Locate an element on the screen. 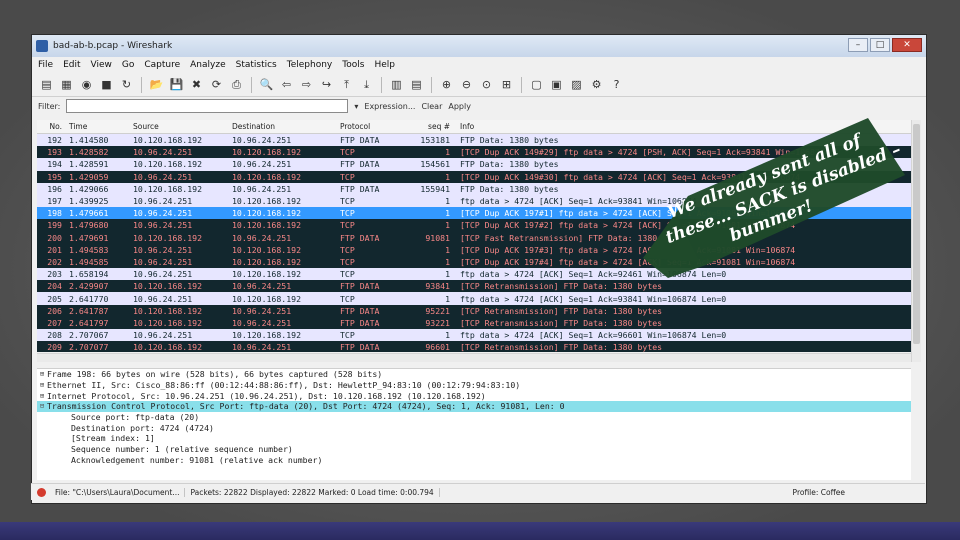 Image resolution: width=960 pixels, height=540 pixels. column-source: Source is located at coordinates (182, 126).